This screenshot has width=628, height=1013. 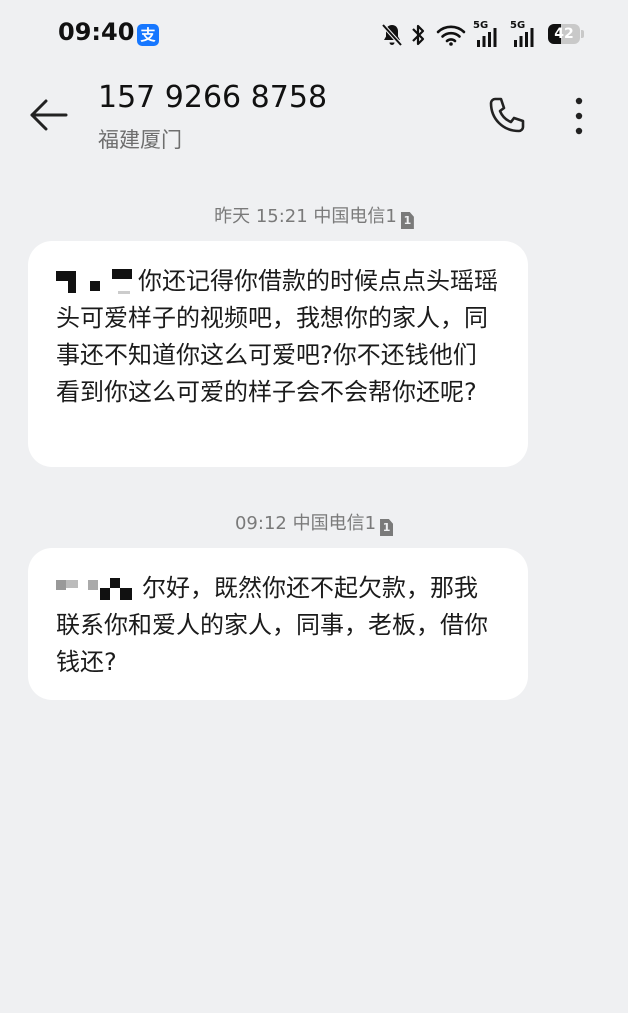 I want to click on wifi-icon, so click(x=451, y=35).